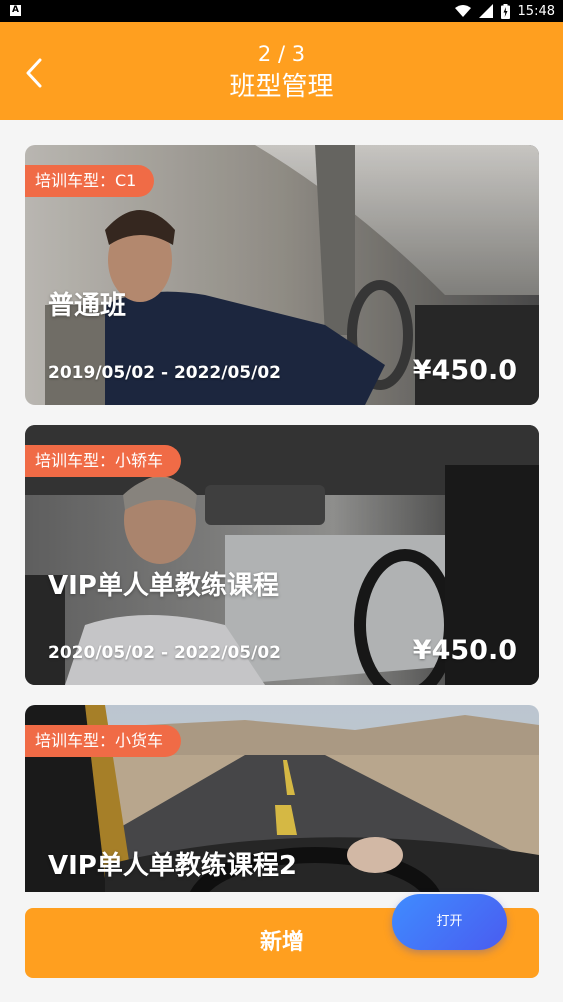 Image resolution: width=563 pixels, height=1002 pixels. Describe the element at coordinates (15, 10) in the screenshot. I see `notification-icon: A` at that location.